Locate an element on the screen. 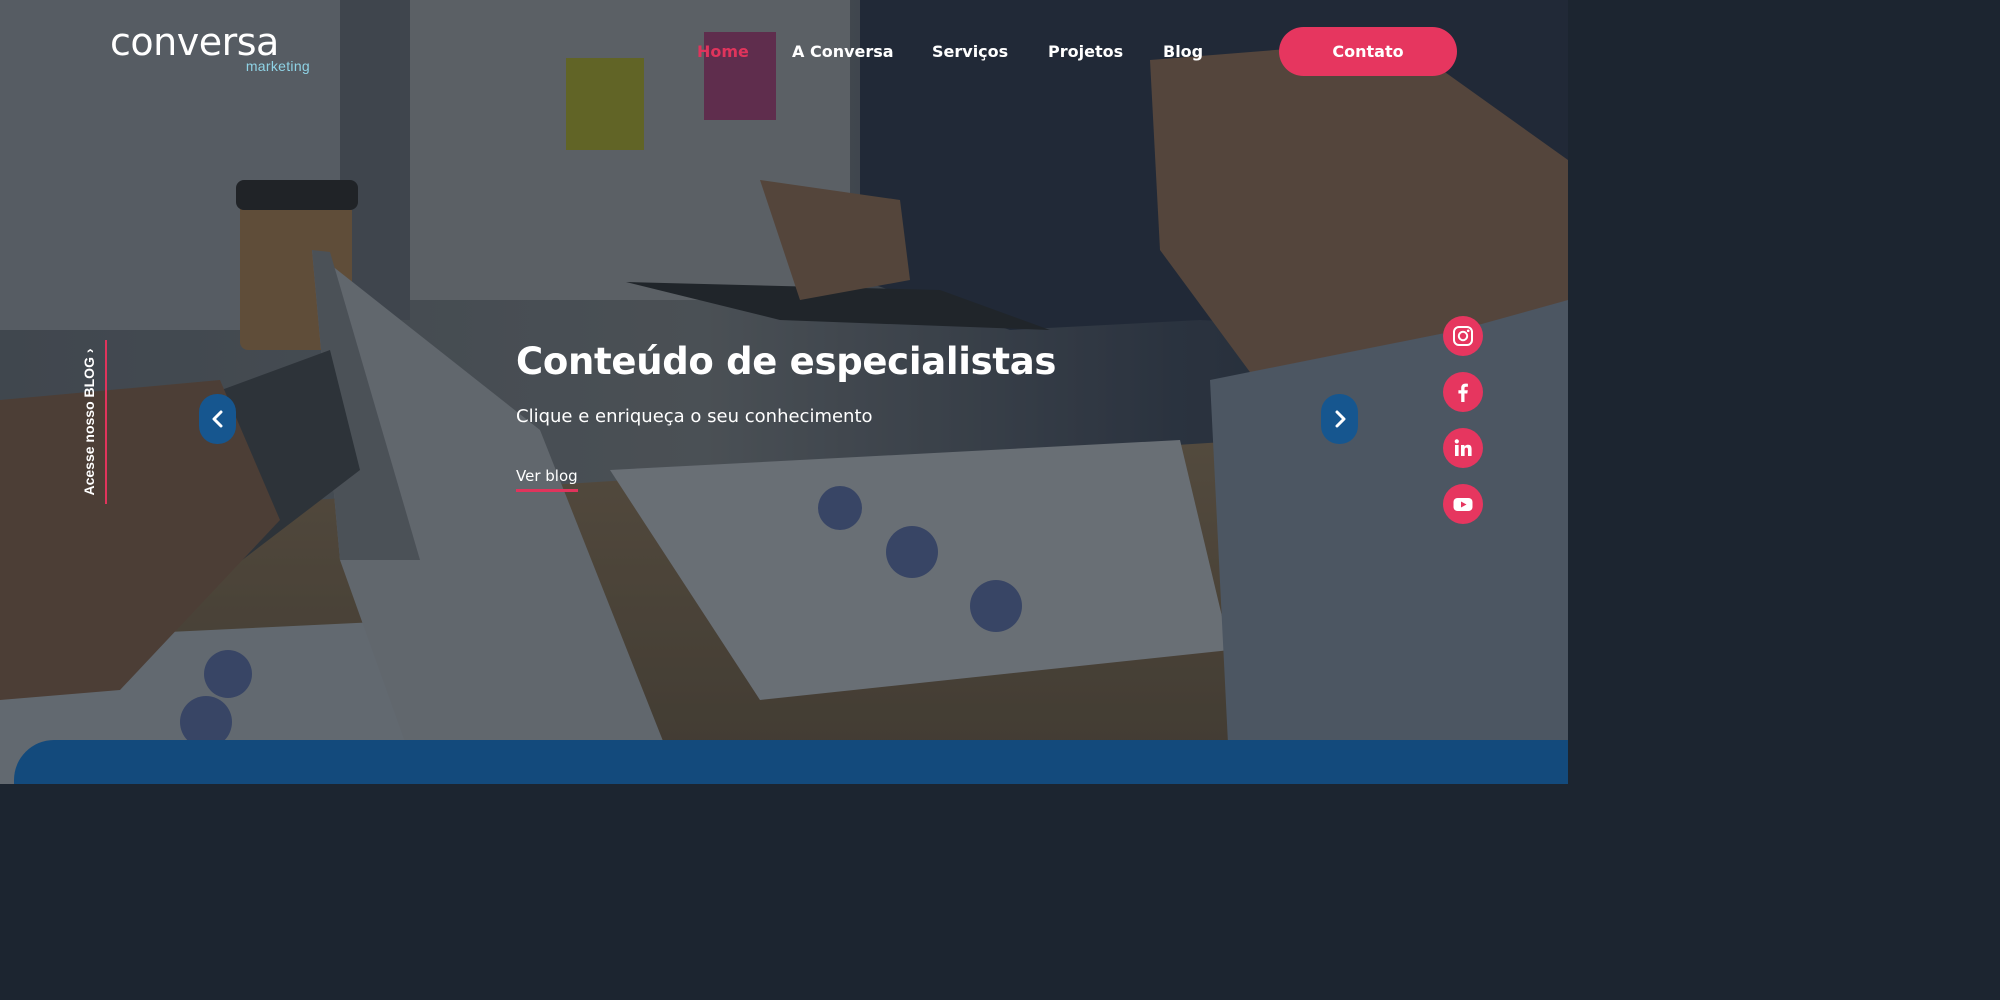 The height and width of the screenshot is (1000, 2000). chevron-right-icon is located at coordinates (1340, 419).